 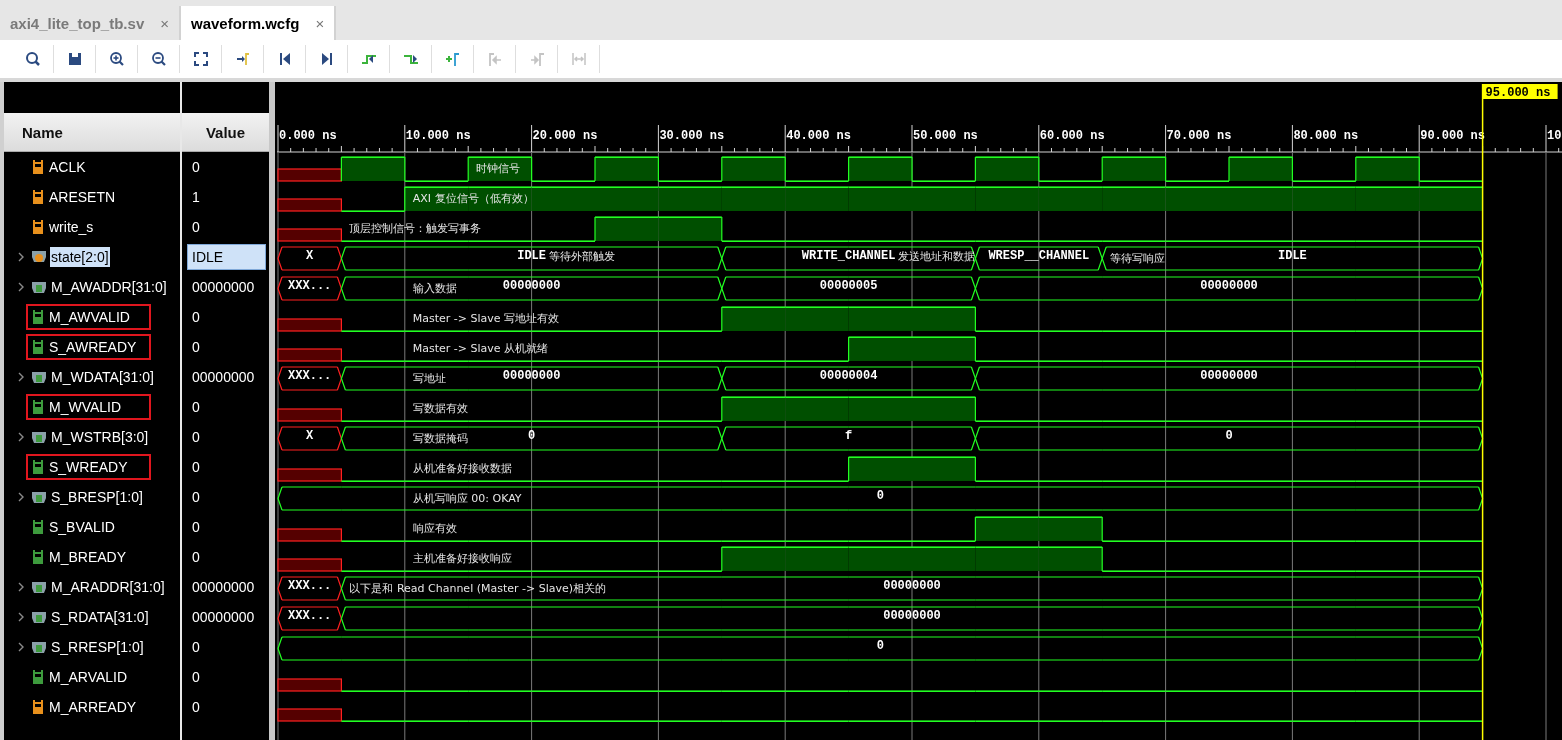 I want to click on cursor-label: 95.000 ns, so click(x=1520, y=92).